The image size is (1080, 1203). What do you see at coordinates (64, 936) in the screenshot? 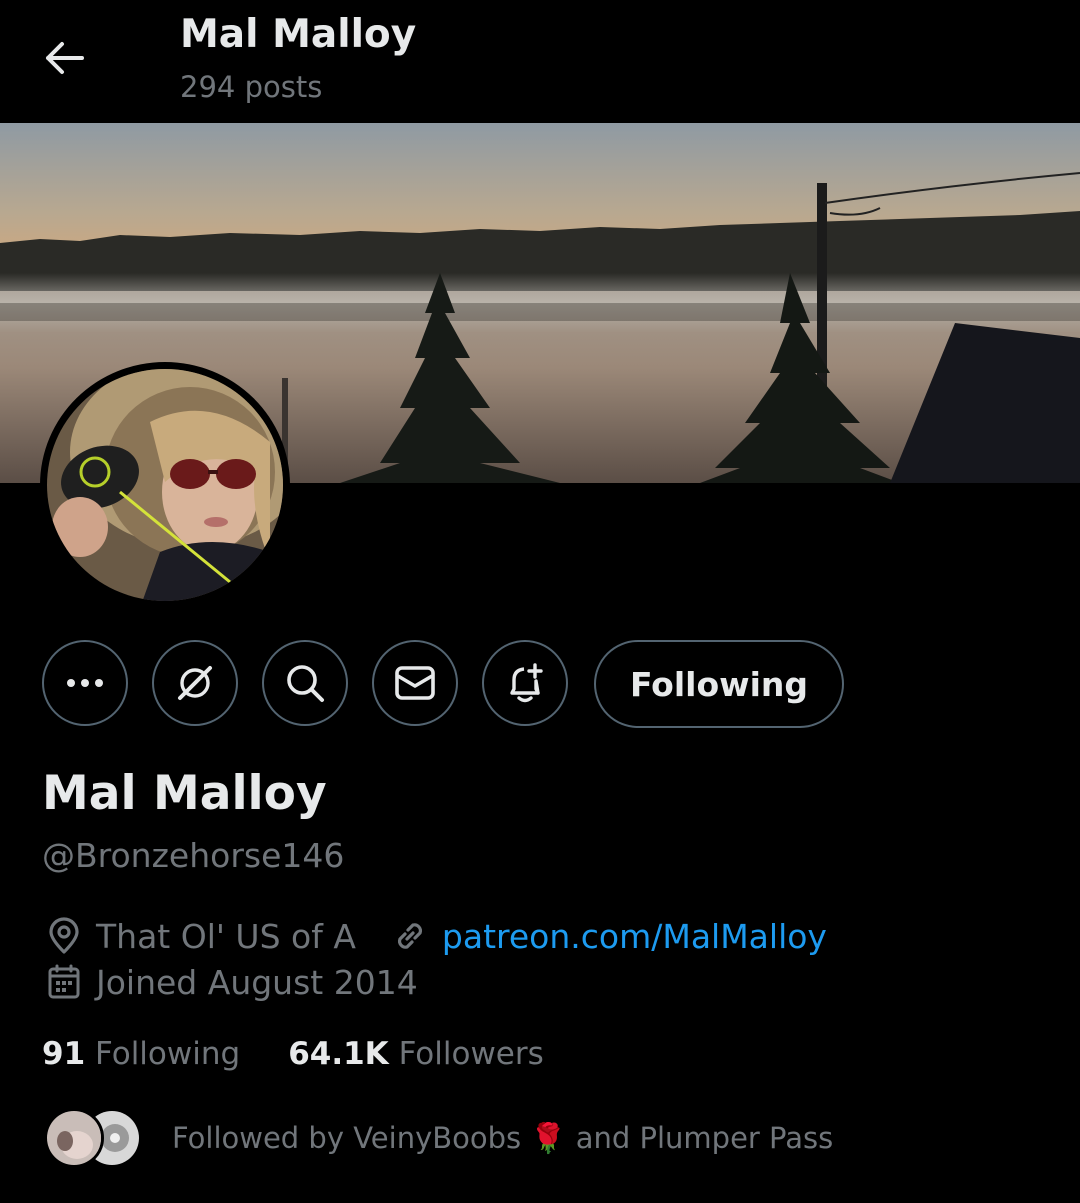
I see `location-icon` at bounding box center [64, 936].